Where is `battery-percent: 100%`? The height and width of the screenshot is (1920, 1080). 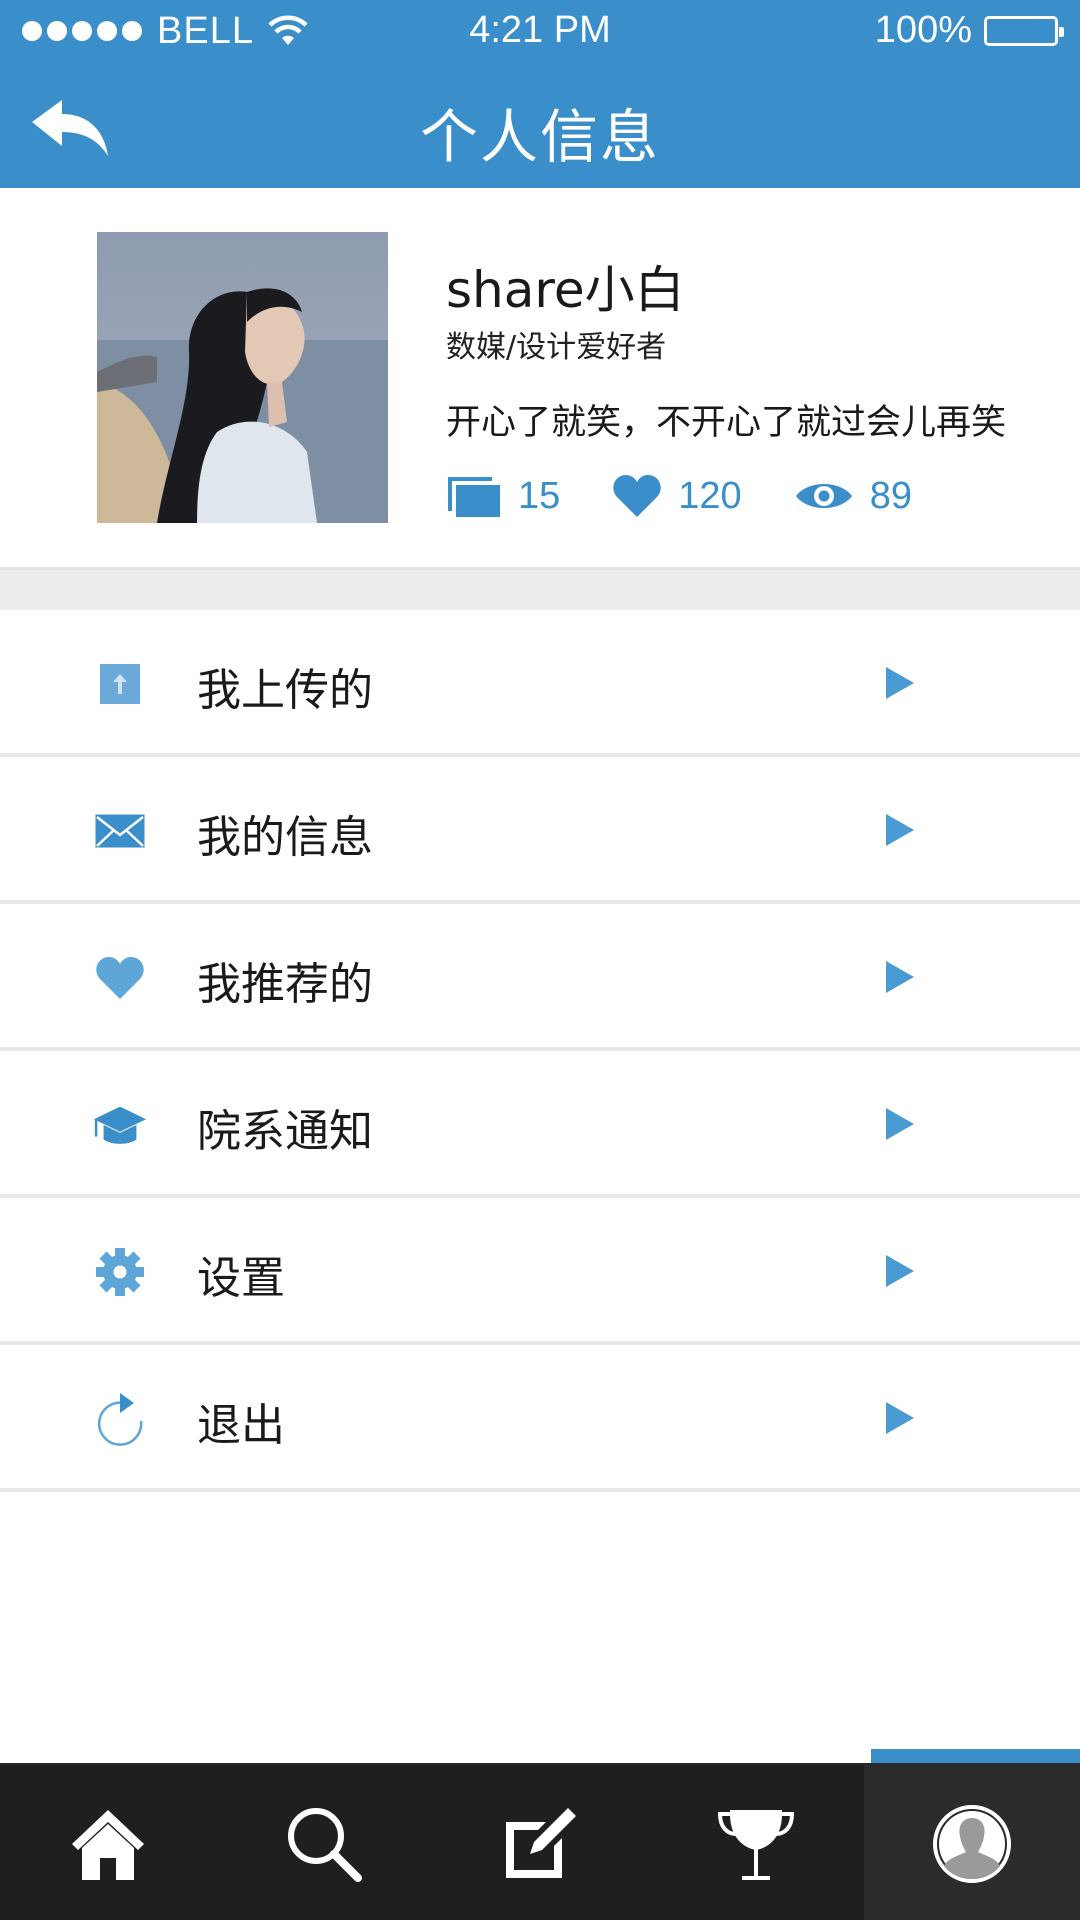
battery-percent: 100% is located at coordinates (923, 30).